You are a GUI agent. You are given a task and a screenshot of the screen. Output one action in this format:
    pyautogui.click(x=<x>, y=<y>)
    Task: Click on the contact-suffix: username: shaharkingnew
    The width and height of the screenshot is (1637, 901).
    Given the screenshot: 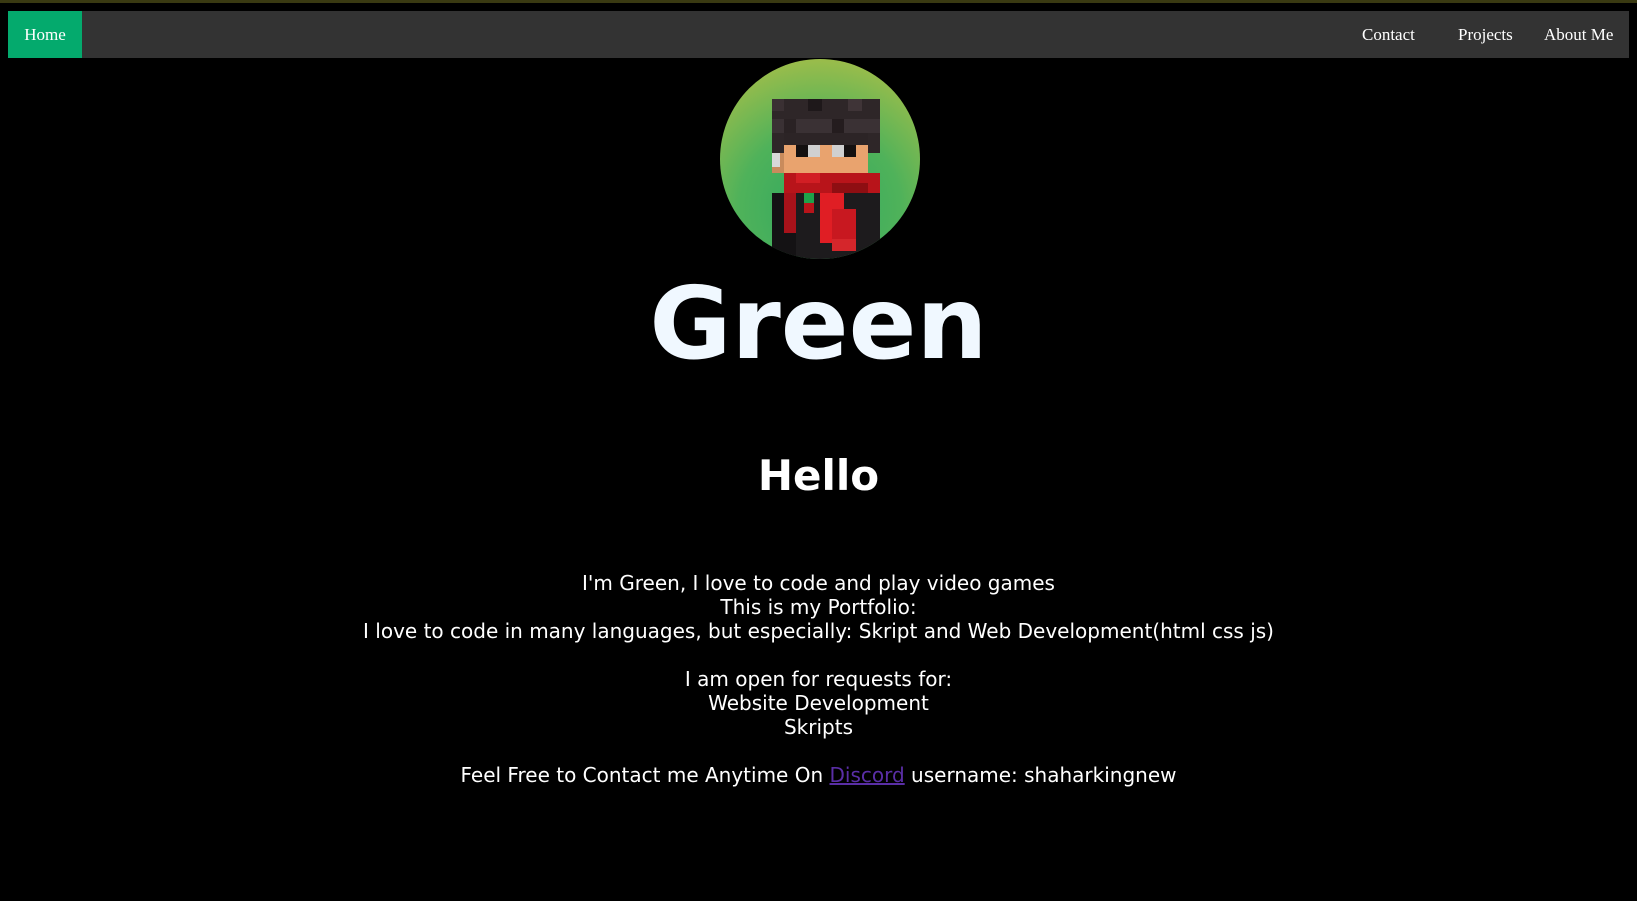 What is the action you would take?
    pyautogui.click(x=1040, y=775)
    